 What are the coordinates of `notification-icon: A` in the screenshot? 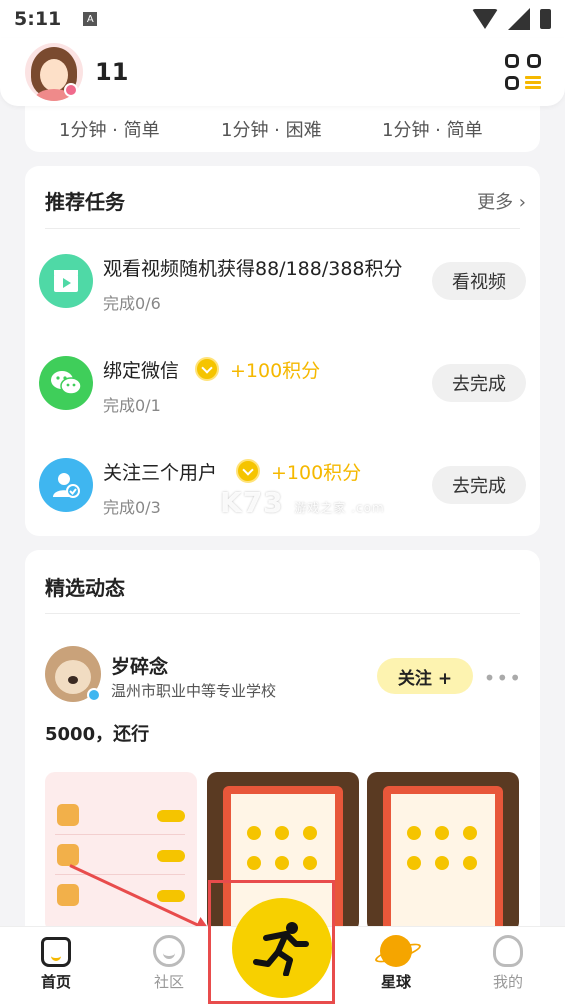 It's located at (90, 19).